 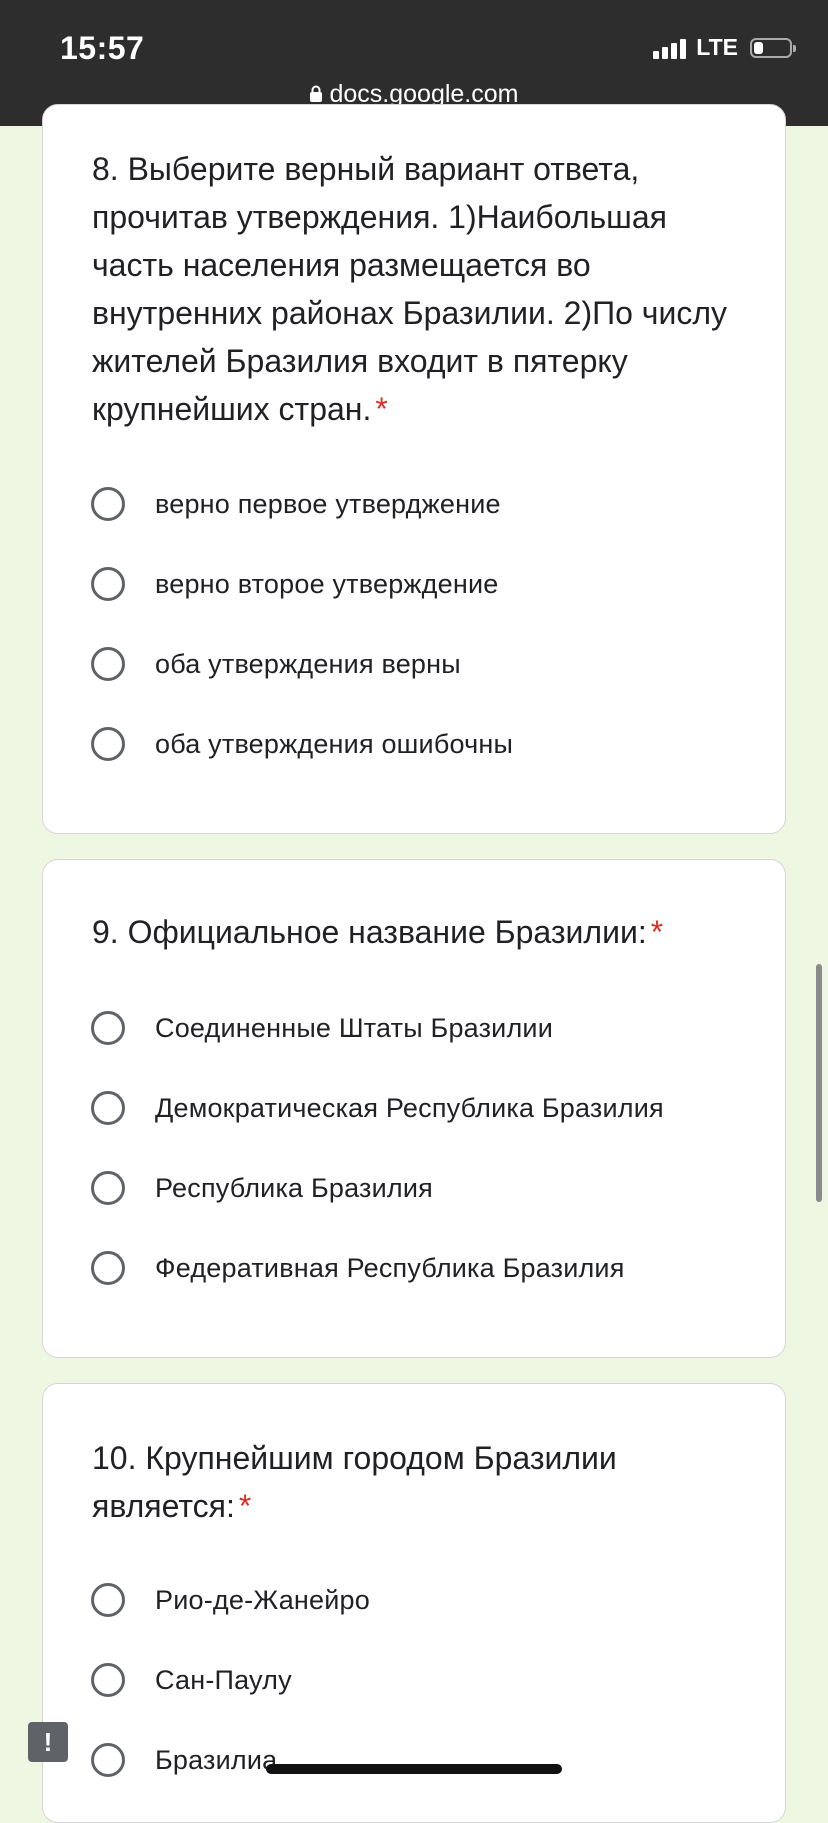 I want to click on option-radio: Сан-Паулу, so click(x=191, y=1680).